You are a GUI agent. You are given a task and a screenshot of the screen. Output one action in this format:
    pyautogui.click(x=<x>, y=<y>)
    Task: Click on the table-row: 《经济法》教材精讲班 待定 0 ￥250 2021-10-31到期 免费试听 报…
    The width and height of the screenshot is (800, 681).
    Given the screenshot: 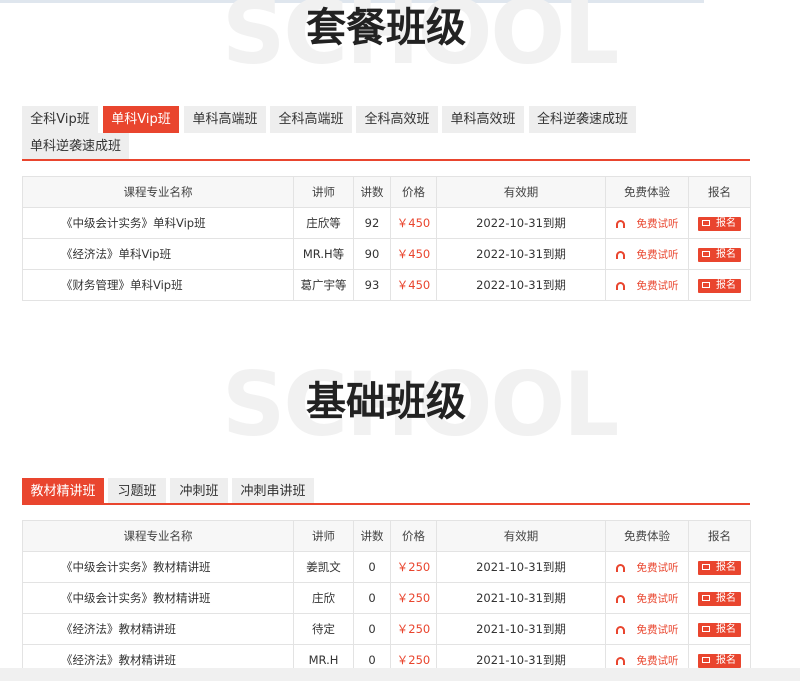 What is the action you would take?
    pyautogui.click(x=386, y=629)
    